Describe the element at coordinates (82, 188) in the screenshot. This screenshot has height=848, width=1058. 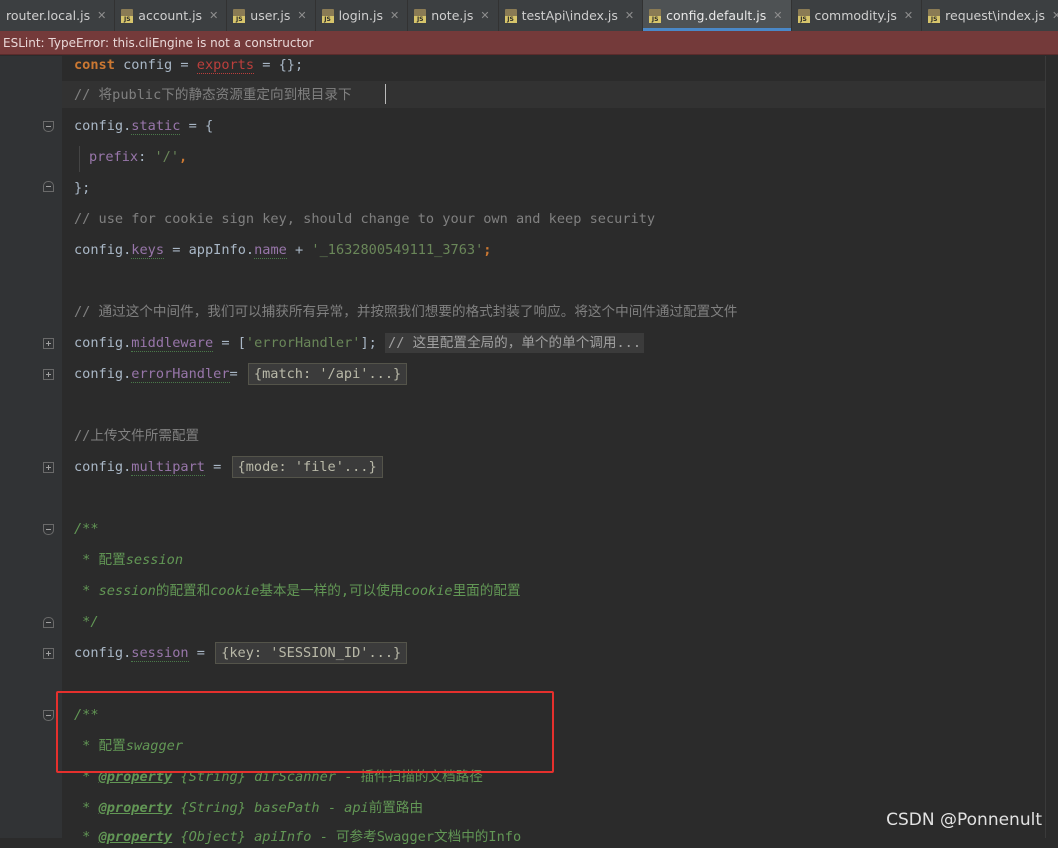
I see `code-line: };` at that location.